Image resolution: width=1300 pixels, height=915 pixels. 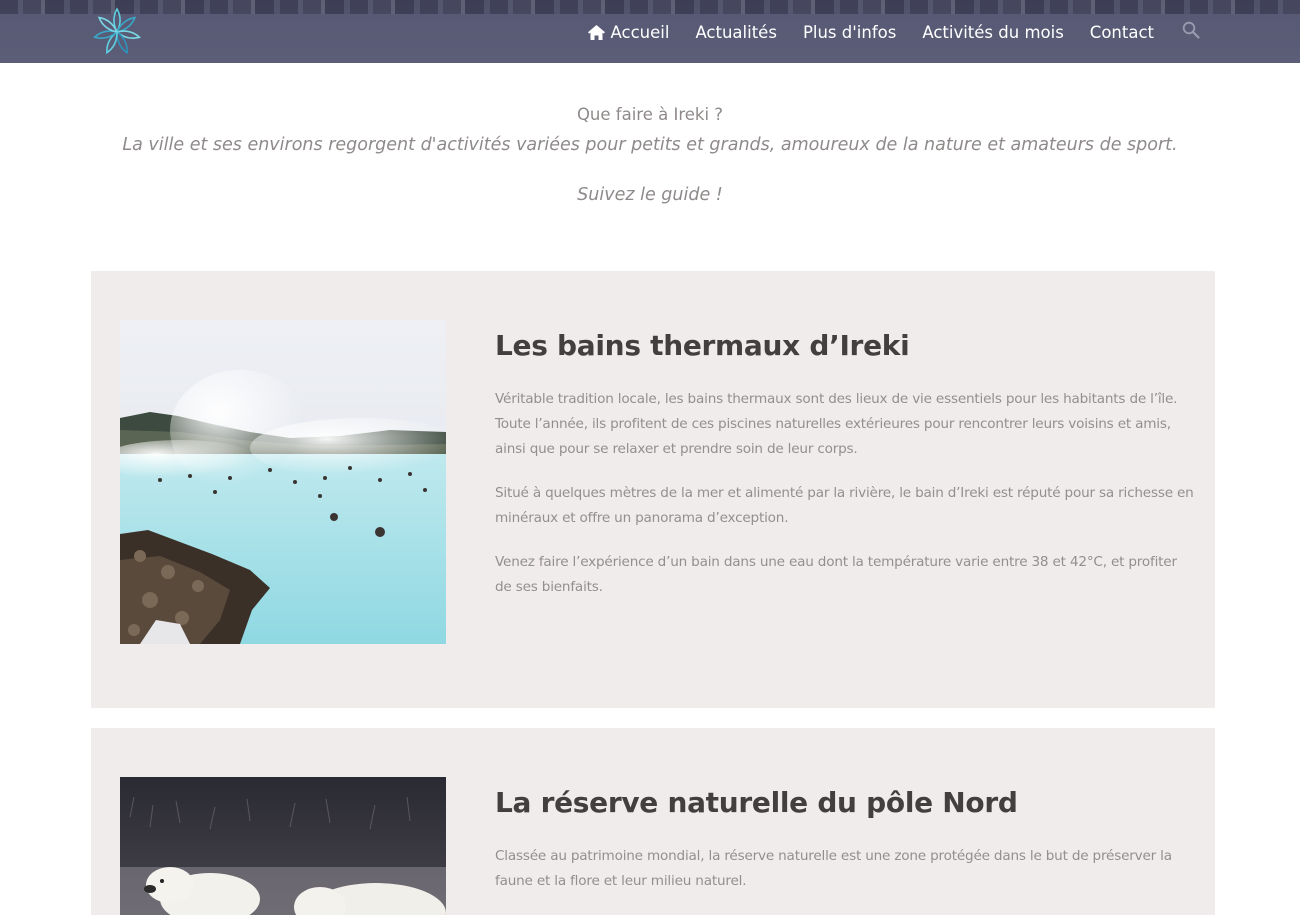 I want to click on polar-bear-photo, so click(x=283, y=846).